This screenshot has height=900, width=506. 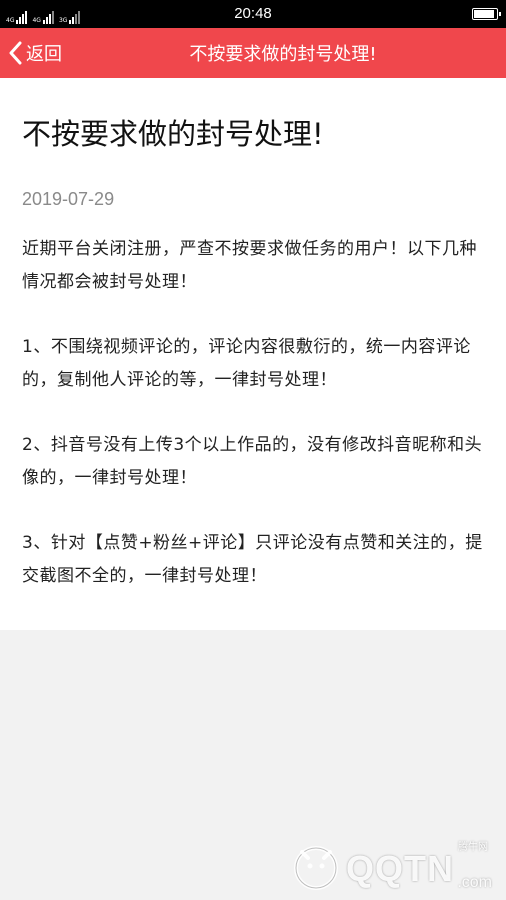 What do you see at coordinates (283, 54) in the screenshot?
I see `page-title: 不按要求做的封号处理!` at bounding box center [283, 54].